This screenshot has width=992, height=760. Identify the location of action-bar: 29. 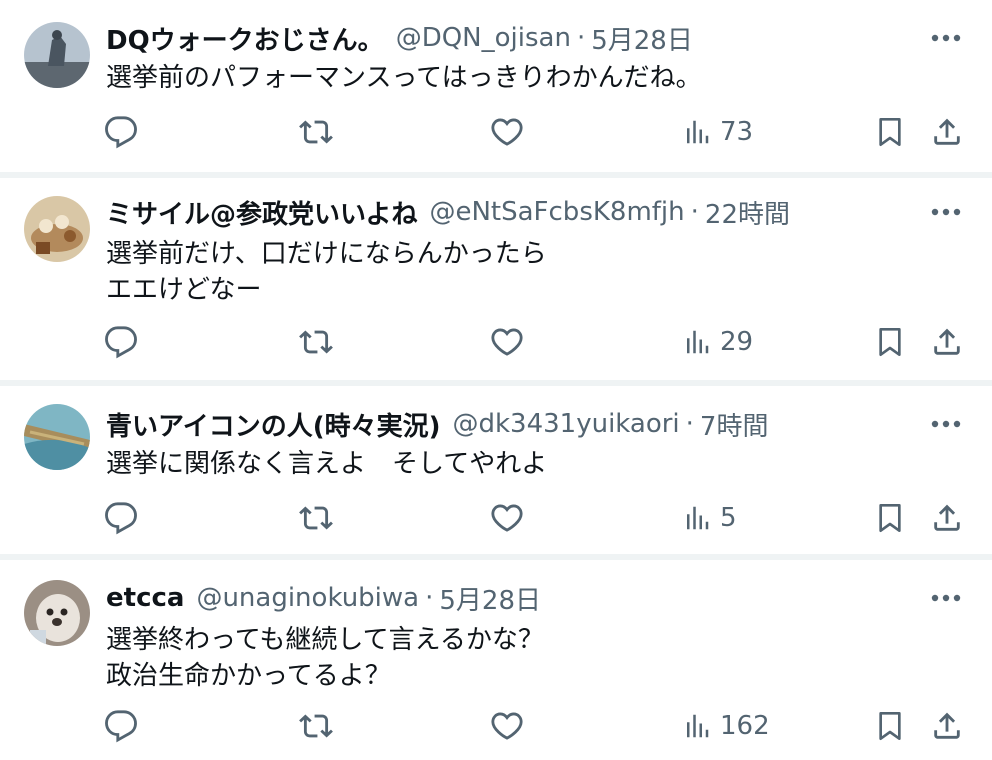
(496, 342).